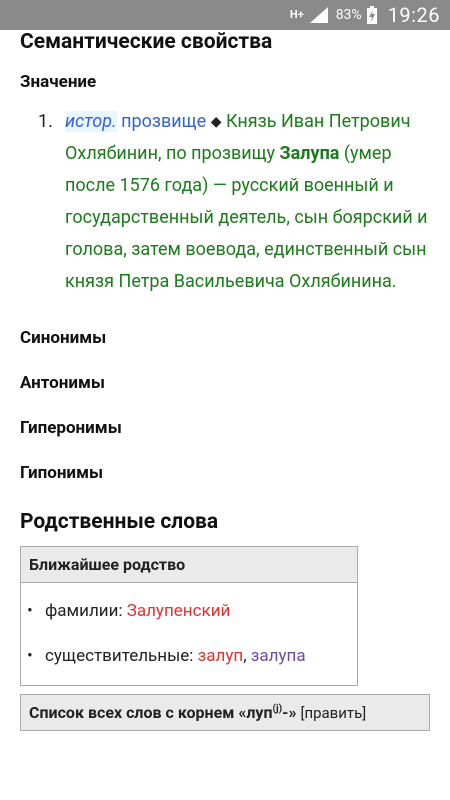 The height and width of the screenshot is (800, 450). What do you see at coordinates (278, 656) in the screenshot?
I see `noun-word-link-2: залупа` at bounding box center [278, 656].